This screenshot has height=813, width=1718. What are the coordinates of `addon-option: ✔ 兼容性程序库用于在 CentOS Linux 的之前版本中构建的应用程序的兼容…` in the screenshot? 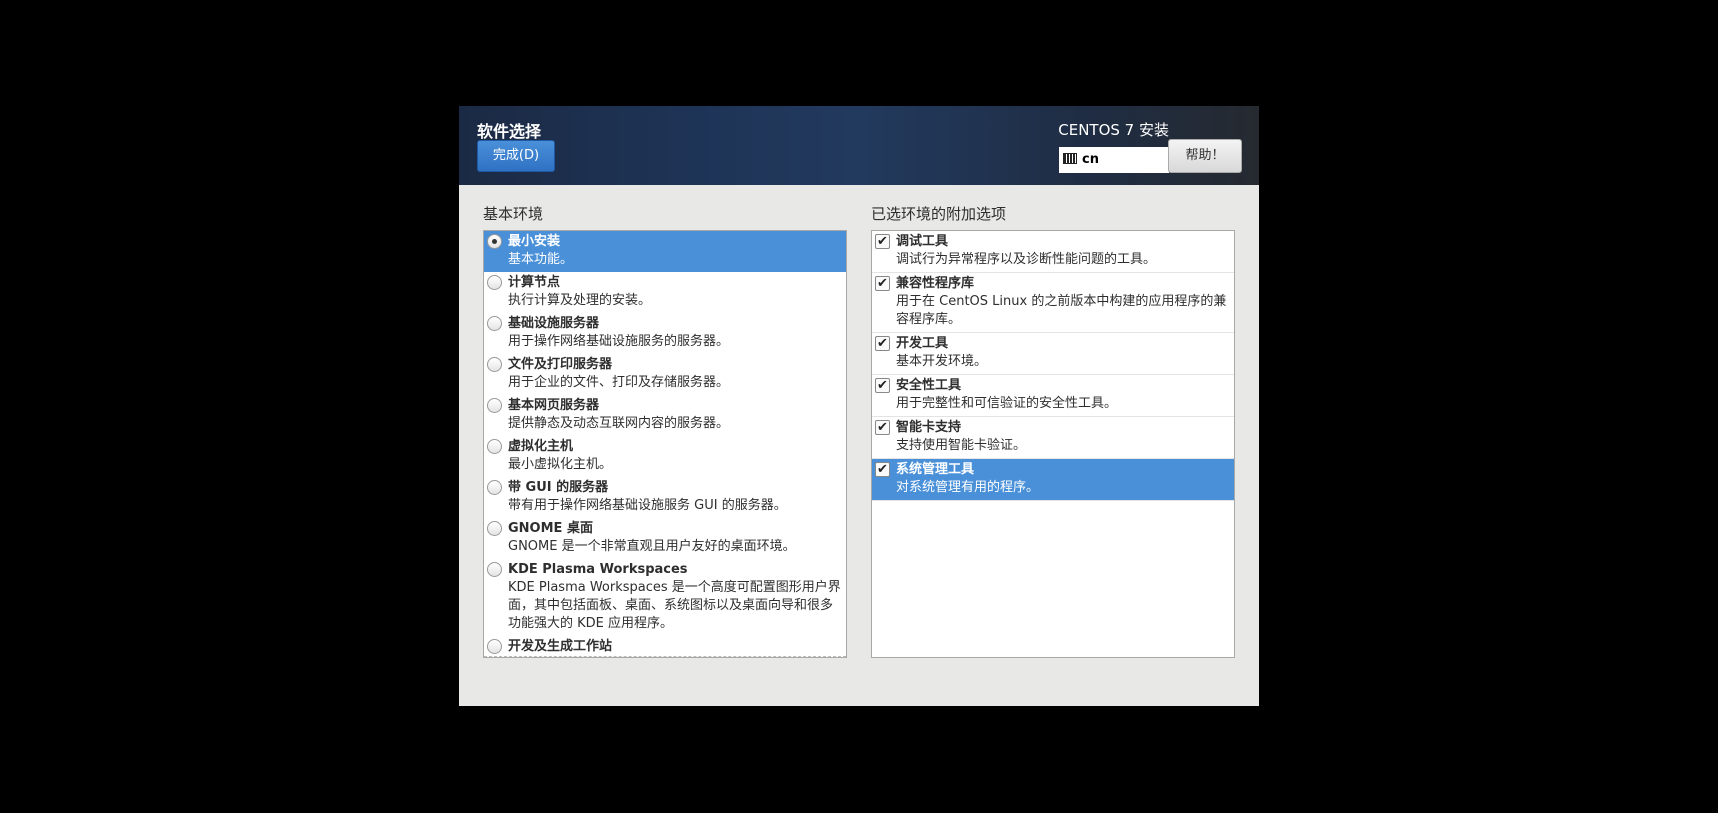 It's located at (1053, 303).